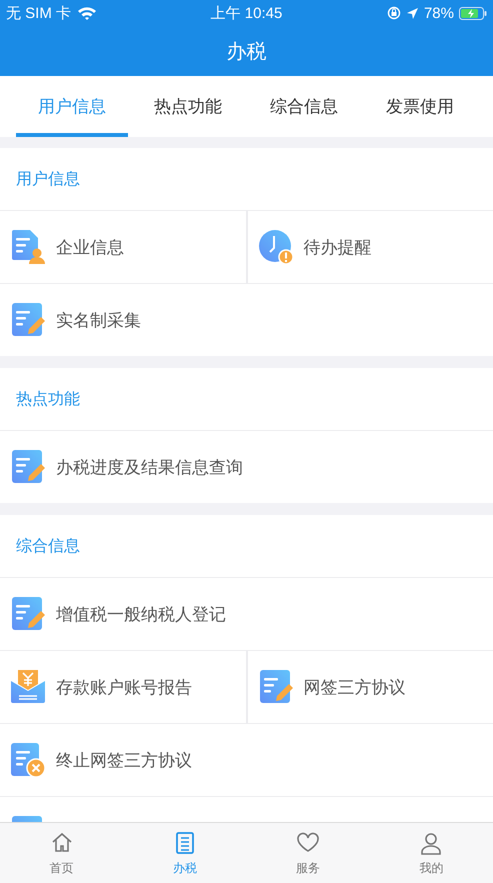 This screenshot has width=493, height=883. Describe the element at coordinates (48, 546) in the screenshot. I see `section-title: 综合信息` at that location.